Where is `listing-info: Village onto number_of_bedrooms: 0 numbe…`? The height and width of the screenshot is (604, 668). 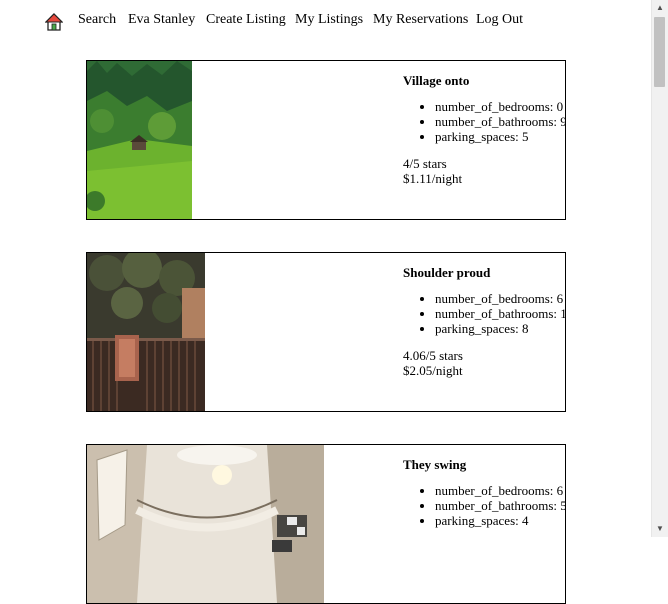 listing-info: Village onto number_of_bedrooms: 0 numbe… is located at coordinates (484, 129).